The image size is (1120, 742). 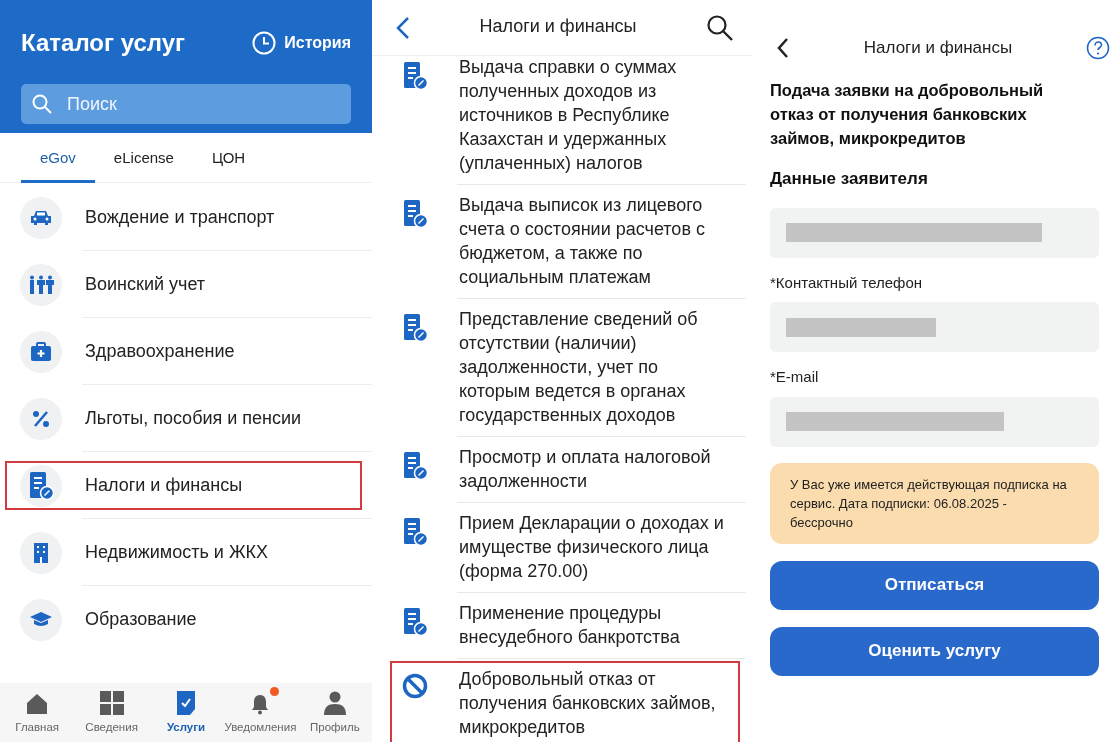 I want to click on history-button: История, so click(x=301, y=43).